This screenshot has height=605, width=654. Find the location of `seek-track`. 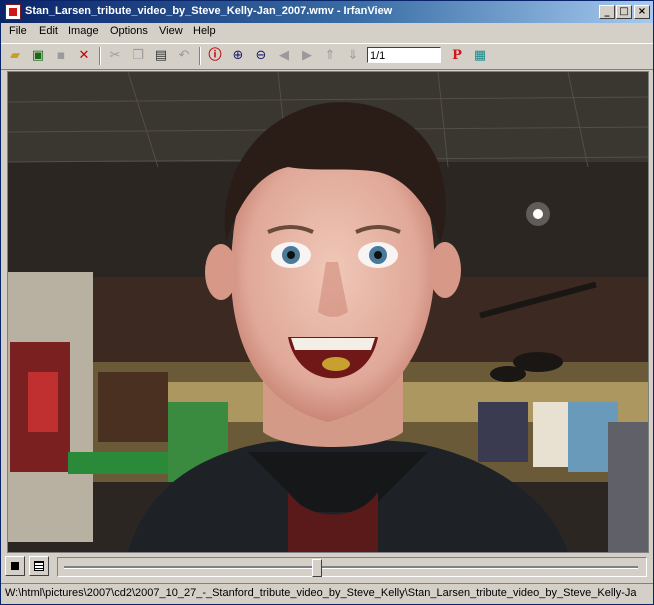

seek-track is located at coordinates (351, 567).